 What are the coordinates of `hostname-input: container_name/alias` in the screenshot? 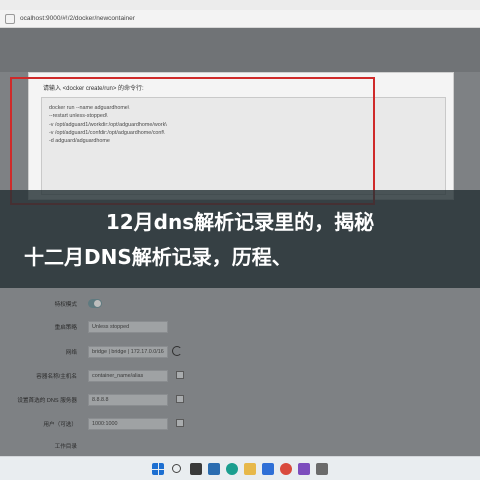 It's located at (128, 376).